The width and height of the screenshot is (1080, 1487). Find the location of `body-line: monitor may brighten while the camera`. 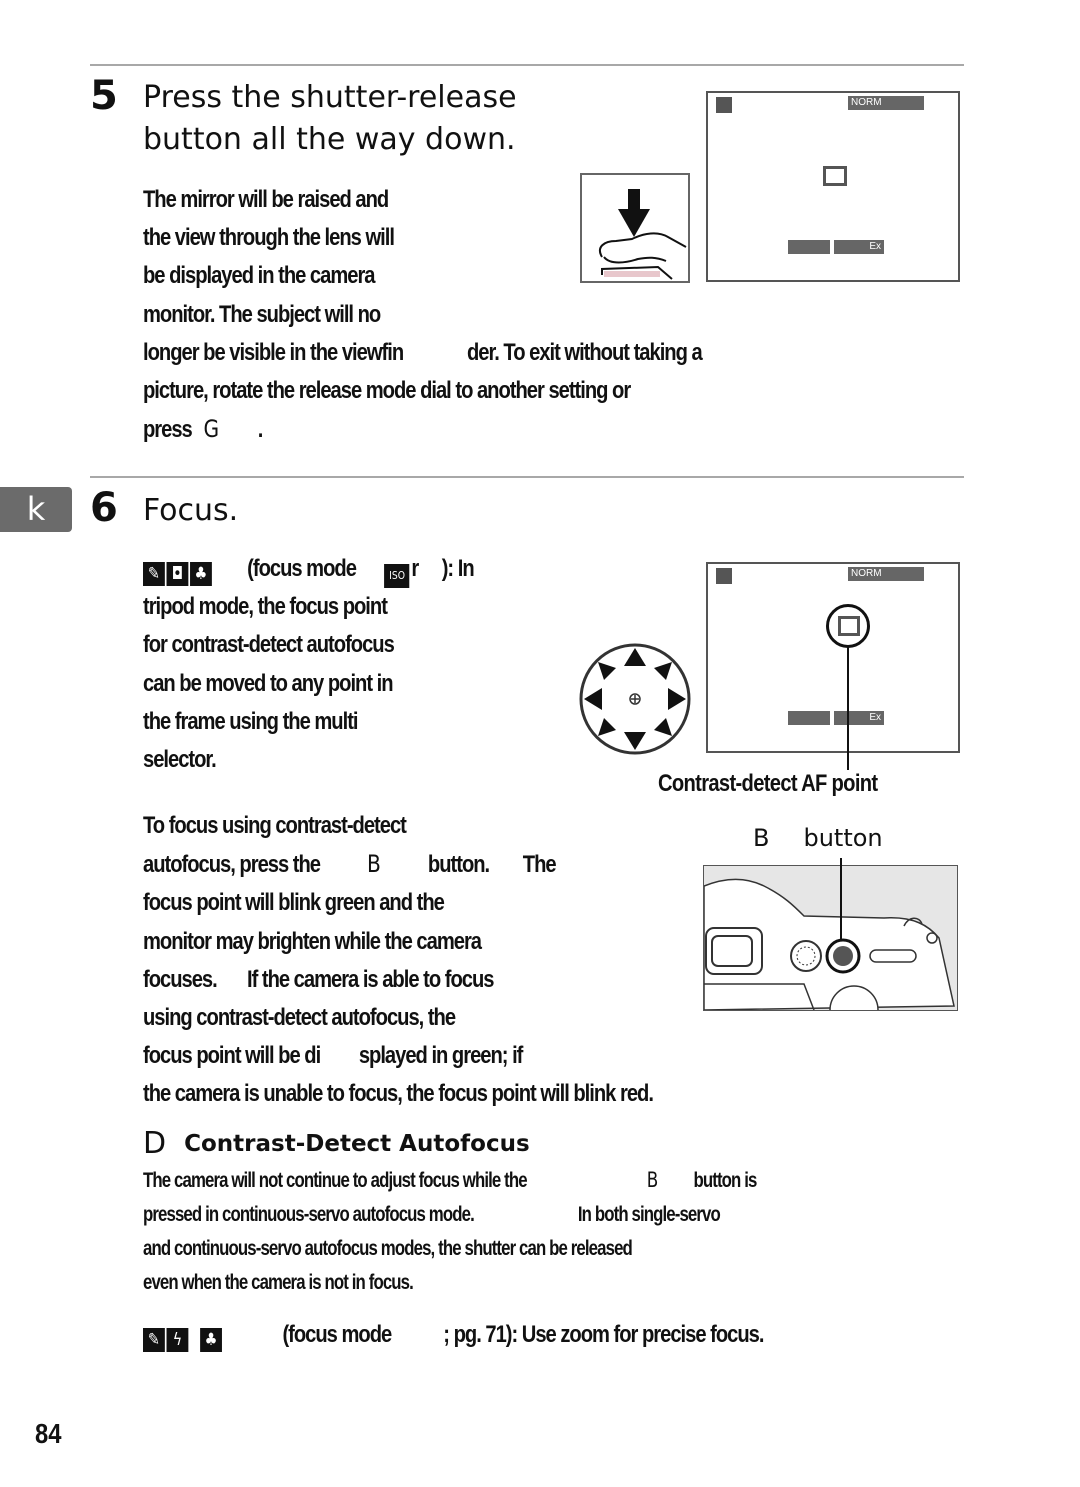

body-line: monitor may brighten while the camera is located at coordinates (312, 941).